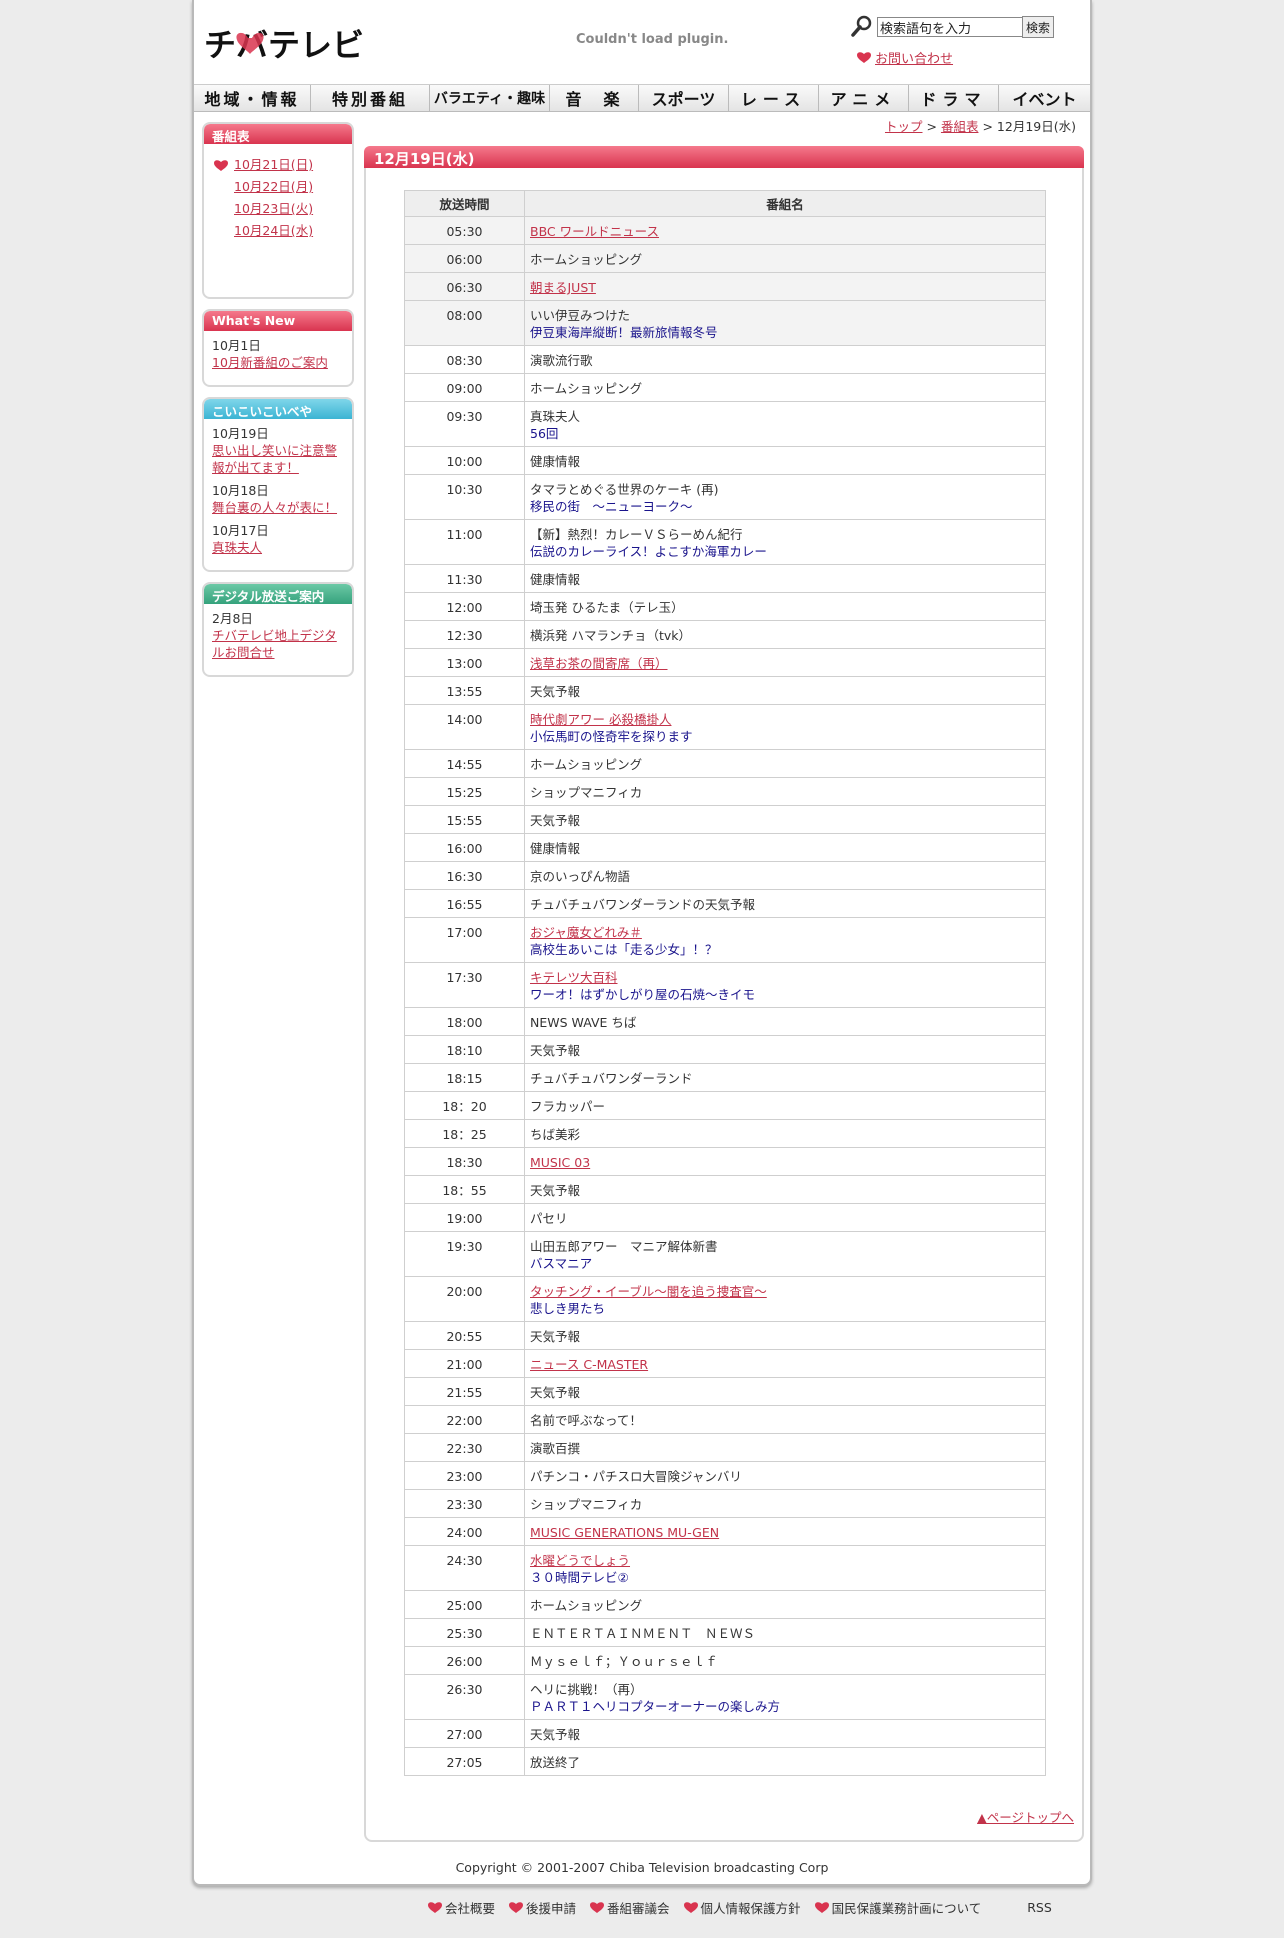 The width and height of the screenshot is (1284, 1938). Describe the element at coordinates (560, 1162) in the screenshot. I see `program-title-link: MUSIC 03` at that location.